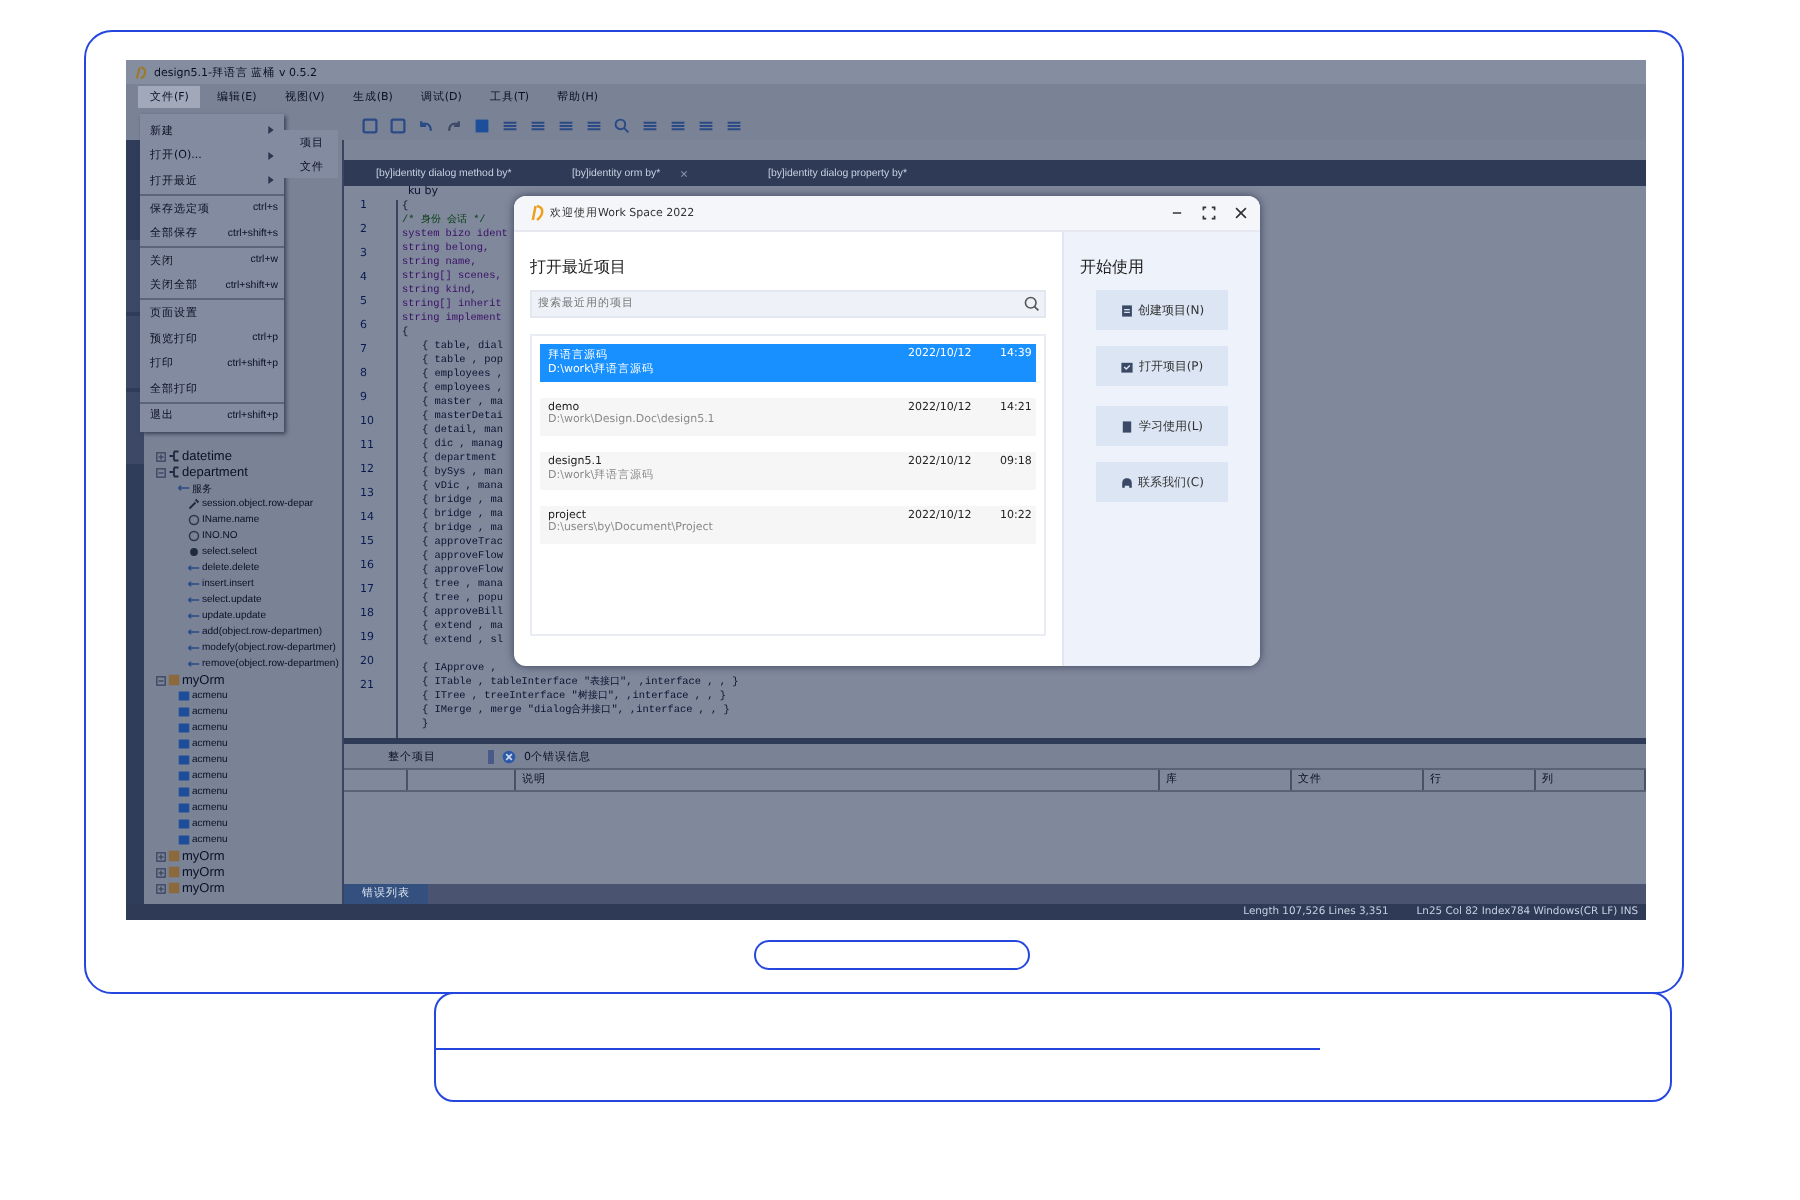 This screenshot has width=1800, height=1200. I want to click on redo-icon, so click(454, 125).